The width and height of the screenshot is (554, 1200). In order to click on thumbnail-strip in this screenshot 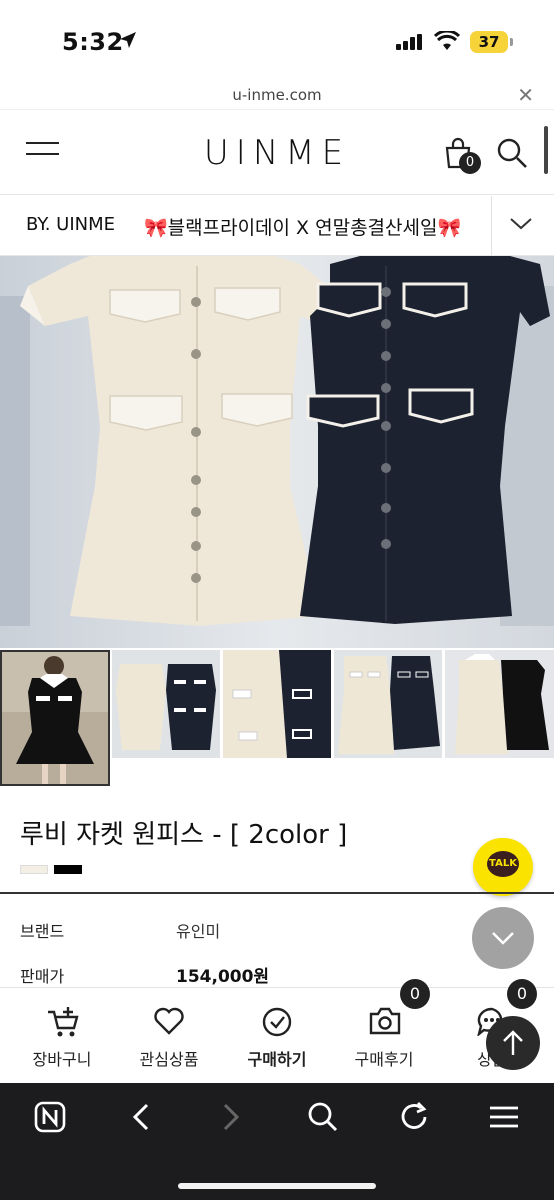, I will do `click(277, 717)`.